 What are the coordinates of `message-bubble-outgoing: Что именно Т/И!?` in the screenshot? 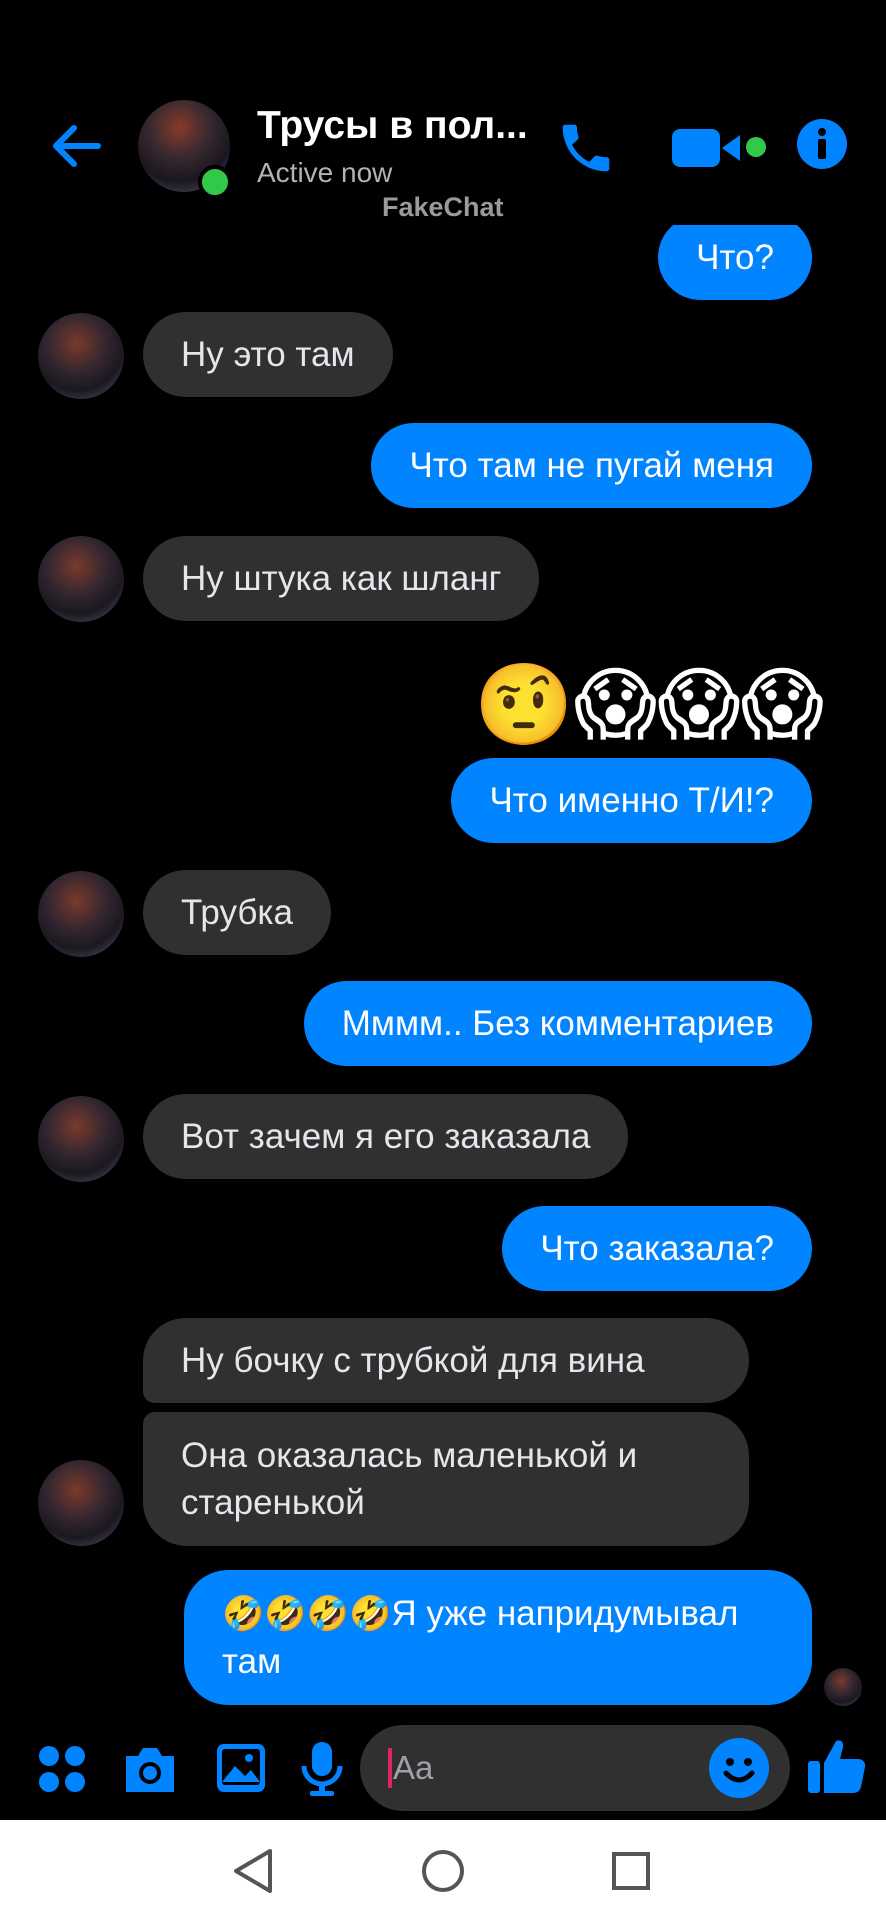 It's located at (631, 800).